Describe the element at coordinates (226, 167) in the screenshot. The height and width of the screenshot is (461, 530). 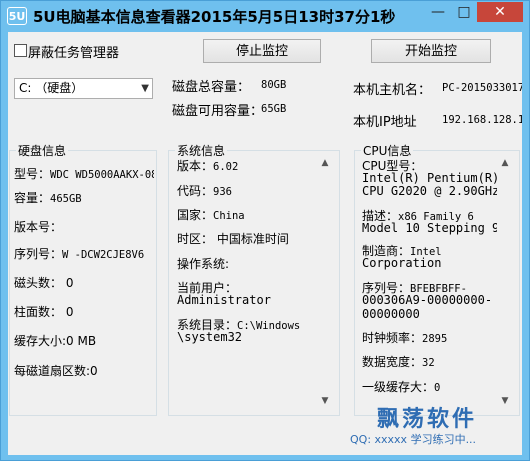
I see `sys-version-value: 6.02` at that location.